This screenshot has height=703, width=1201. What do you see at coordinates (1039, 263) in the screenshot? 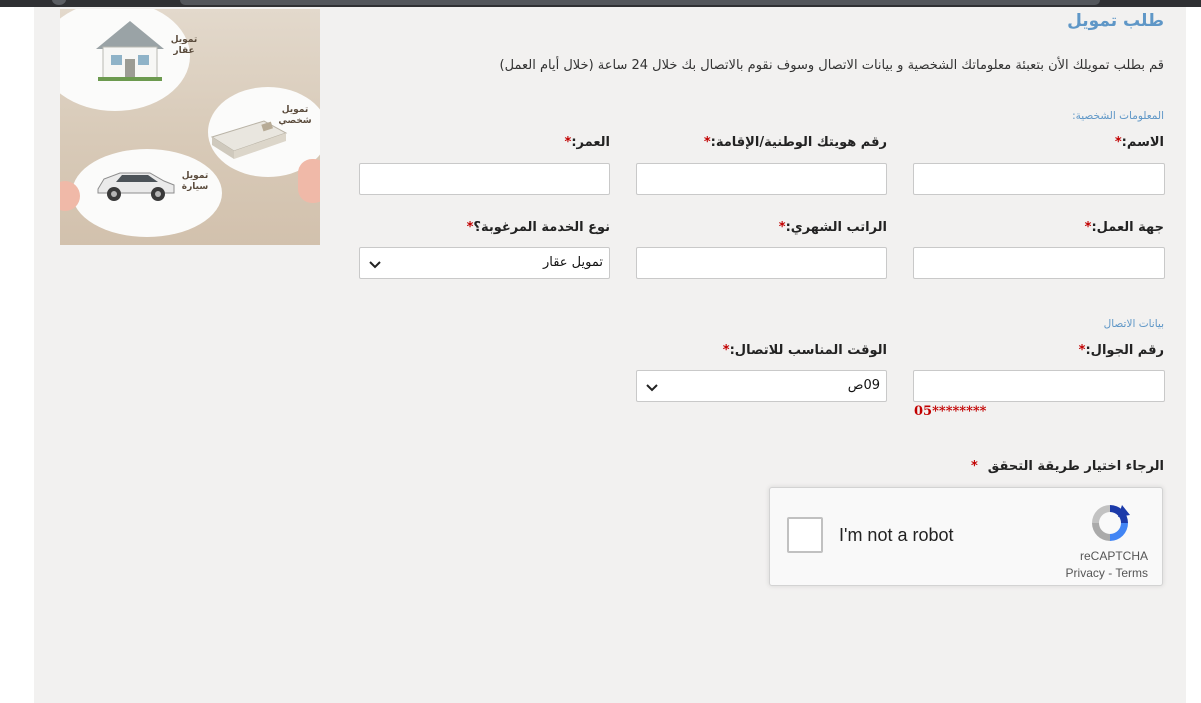
I see `employer-input` at bounding box center [1039, 263].